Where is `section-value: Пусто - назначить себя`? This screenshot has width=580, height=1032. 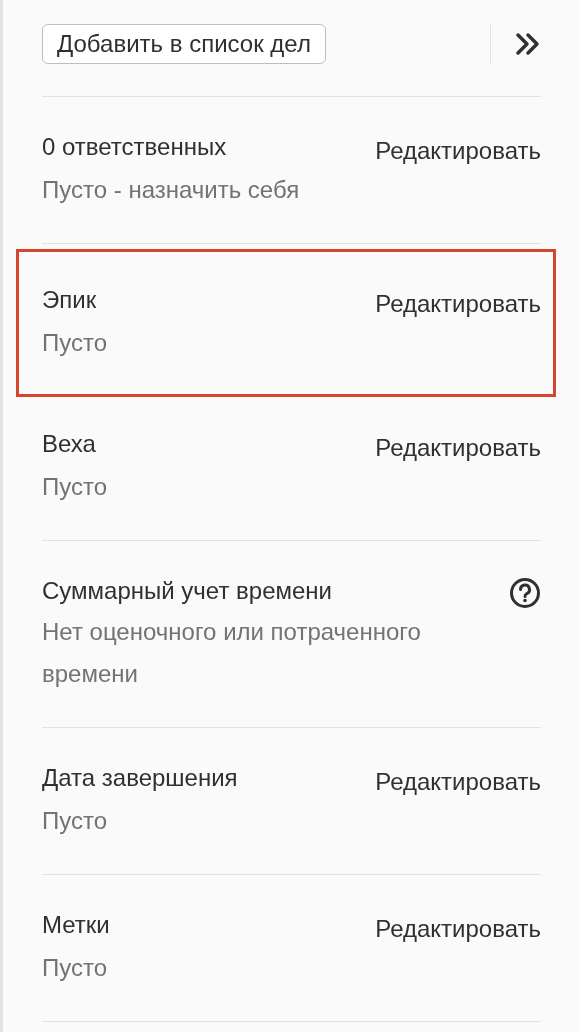
section-value: Пусто - назначить себя is located at coordinates (171, 190).